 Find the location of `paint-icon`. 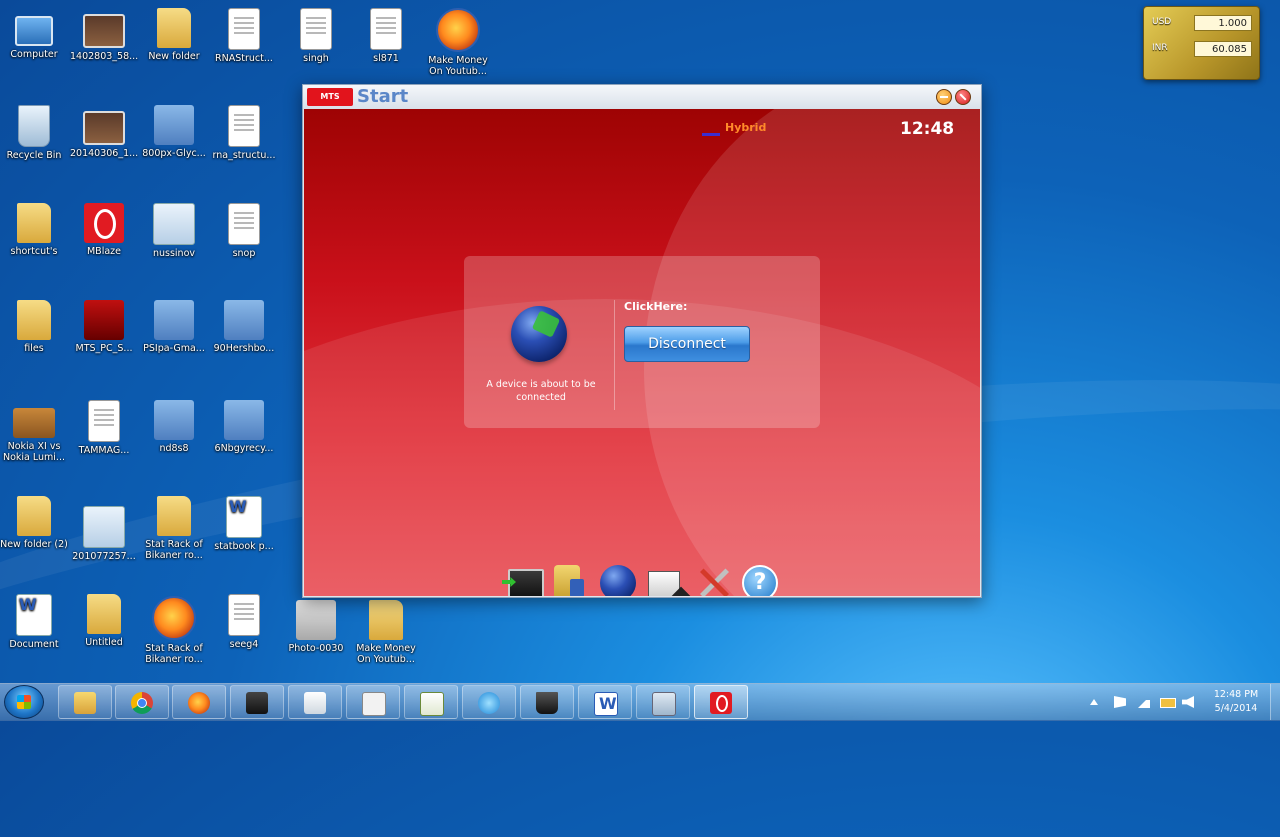

paint-icon is located at coordinates (315, 703).